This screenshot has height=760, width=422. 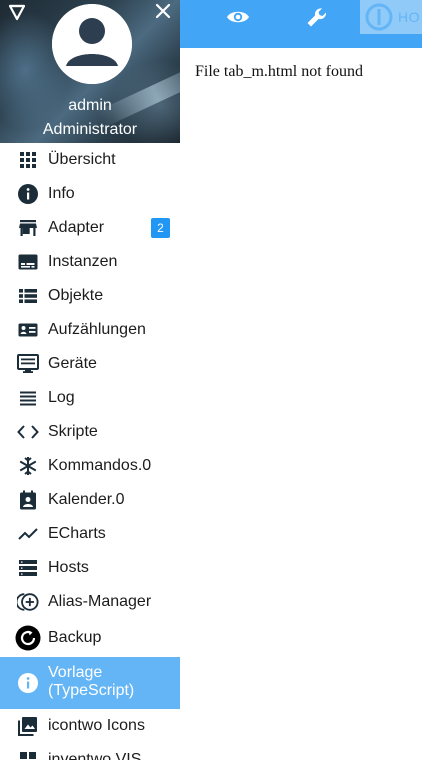 What do you see at coordinates (28, 568) in the screenshot?
I see `storage-icon` at bounding box center [28, 568].